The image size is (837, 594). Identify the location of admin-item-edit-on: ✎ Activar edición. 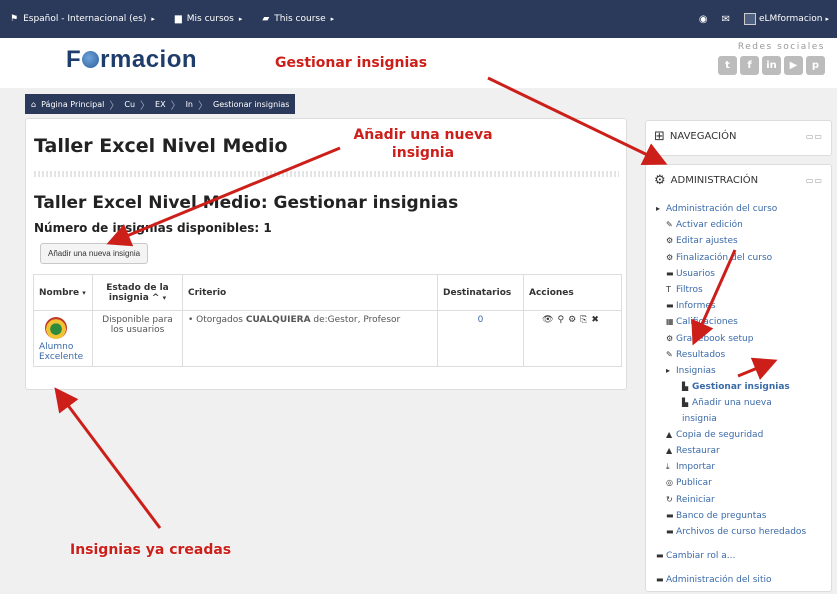
(736, 225).